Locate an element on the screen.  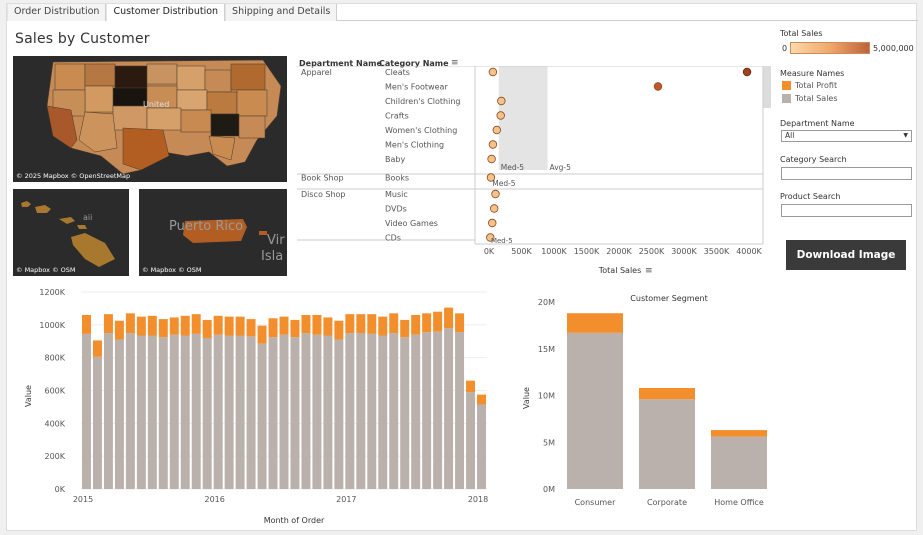
tab-customer-distribution: Customer Distribution is located at coordinates (166, 12).